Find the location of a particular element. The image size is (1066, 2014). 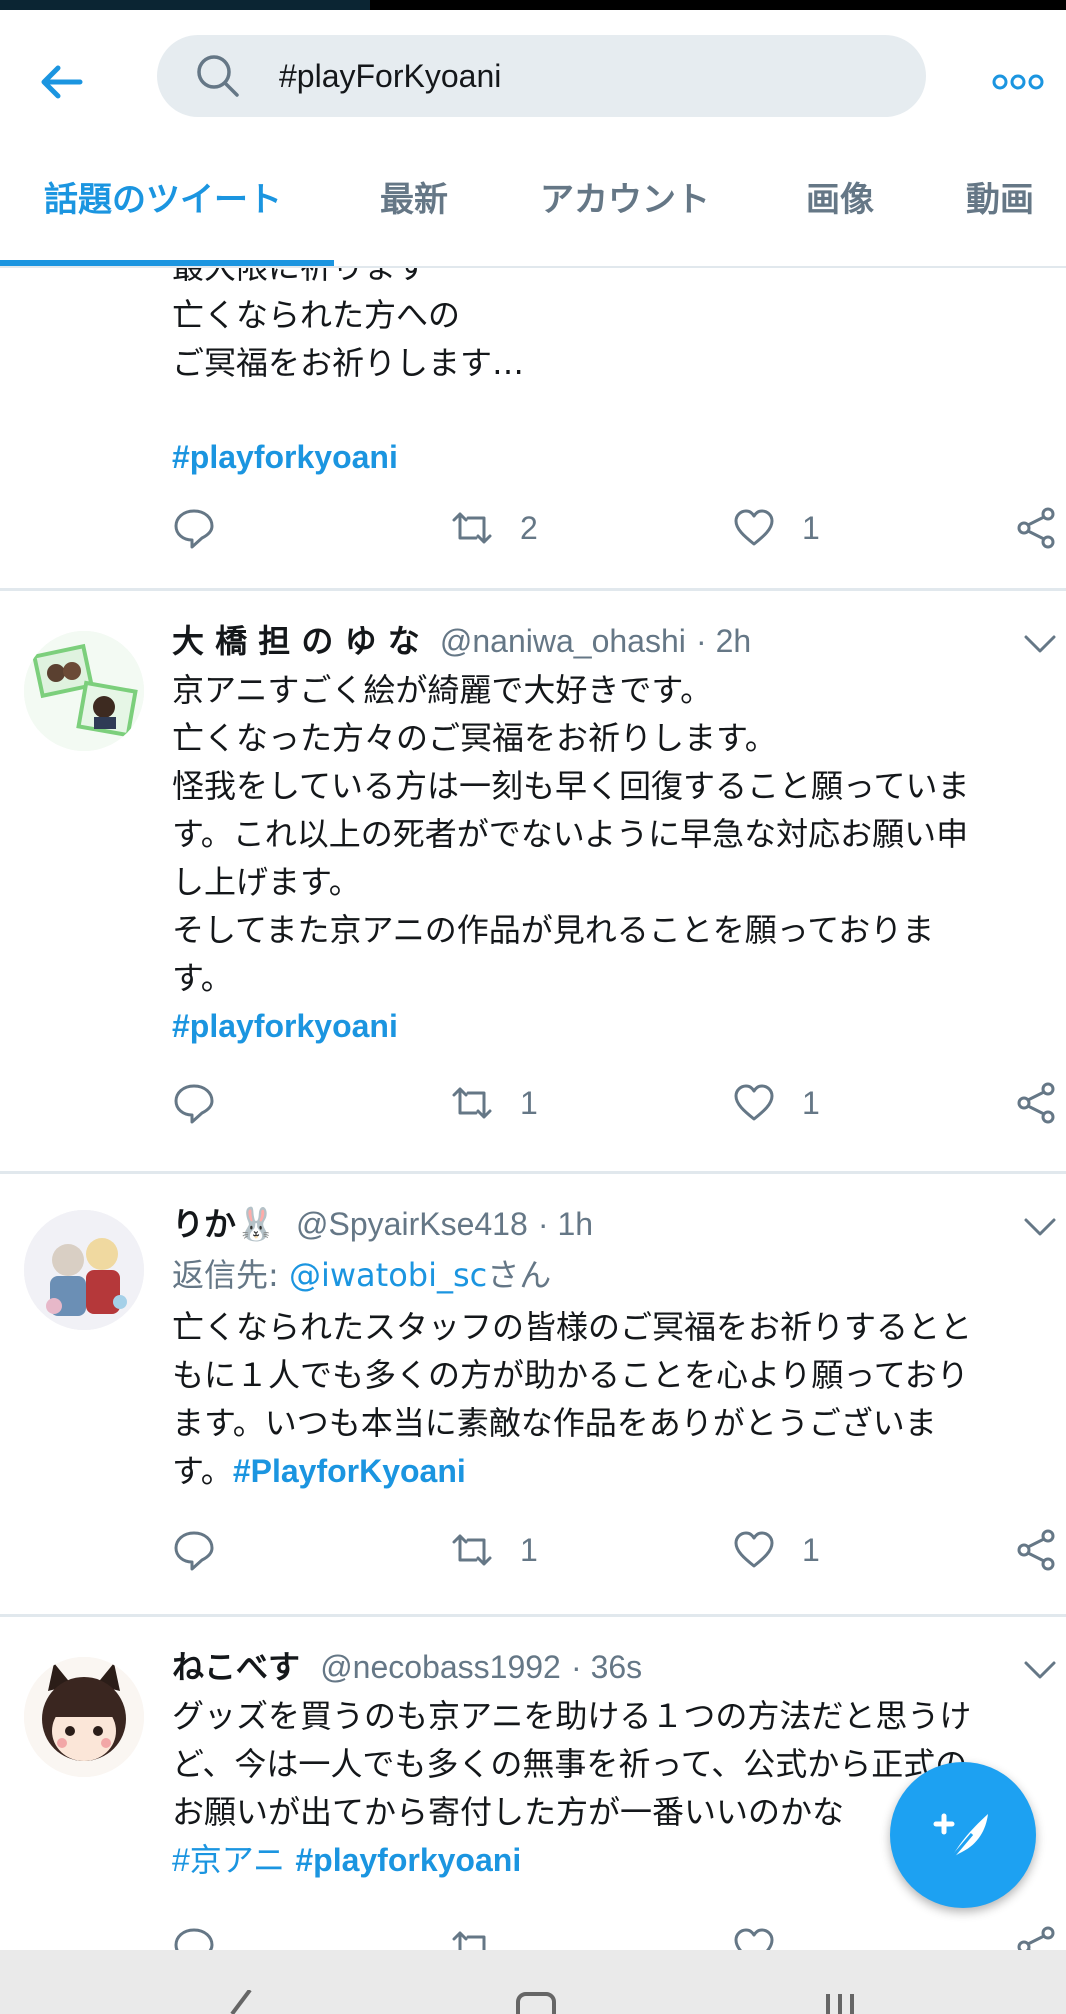

user-name: りか🐰 is located at coordinates (224, 1224).